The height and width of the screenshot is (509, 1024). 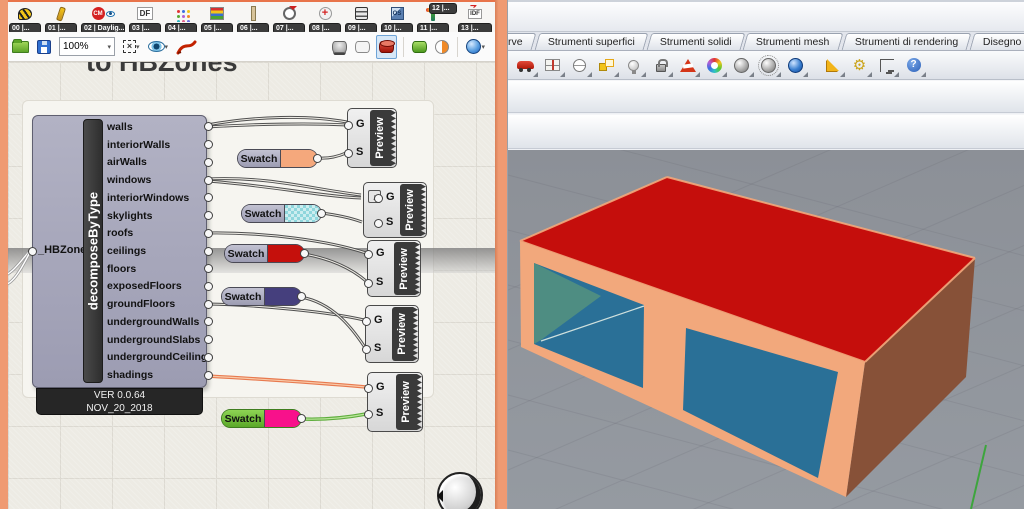 I want to click on map-tool-button, so click(x=552, y=65).